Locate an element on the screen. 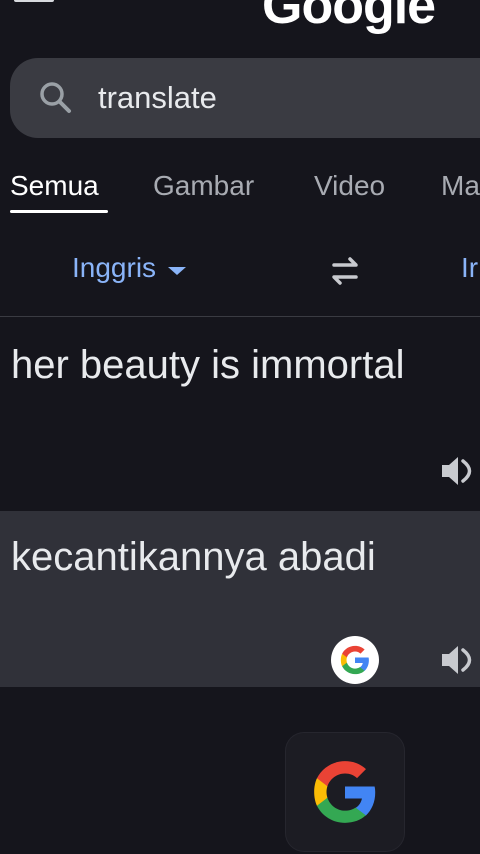 The image size is (480, 854). google-g-icon is located at coordinates (355, 660).